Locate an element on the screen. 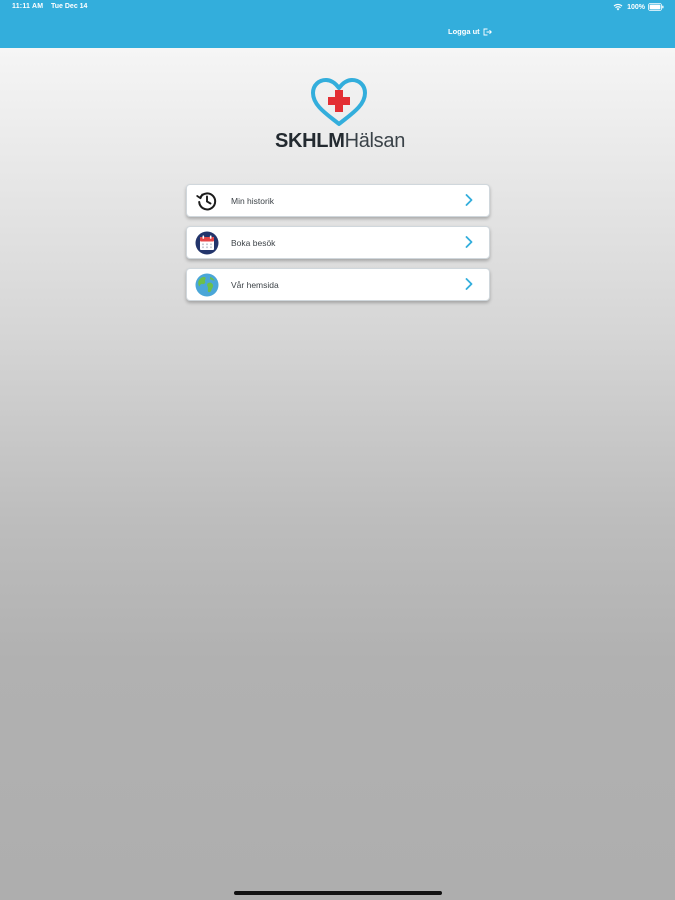 Image resolution: width=675 pixels, height=900 pixels. menu-item-book-visit: Boka besök is located at coordinates (338, 242).